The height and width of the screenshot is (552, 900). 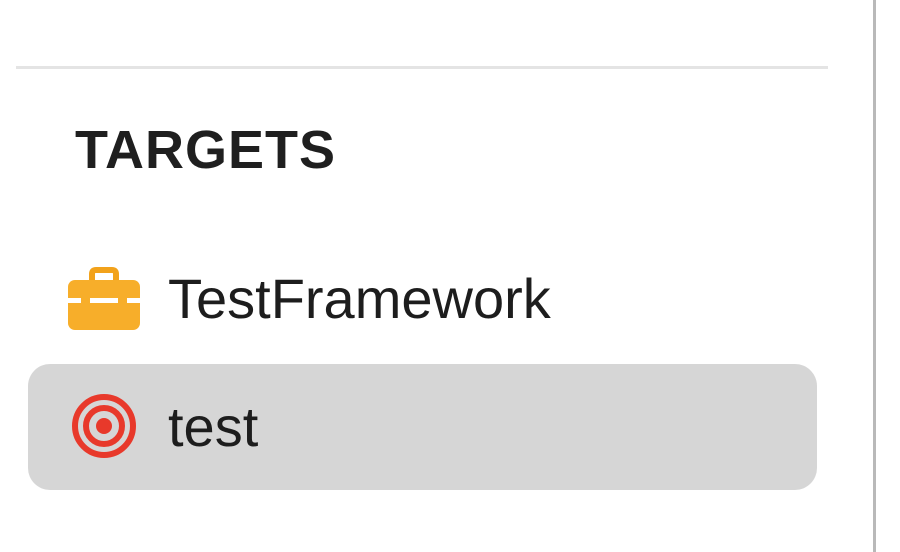 What do you see at coordinates (422, 67) in the screenshot?
I see `section-divider` at bounding box center [422, 67].